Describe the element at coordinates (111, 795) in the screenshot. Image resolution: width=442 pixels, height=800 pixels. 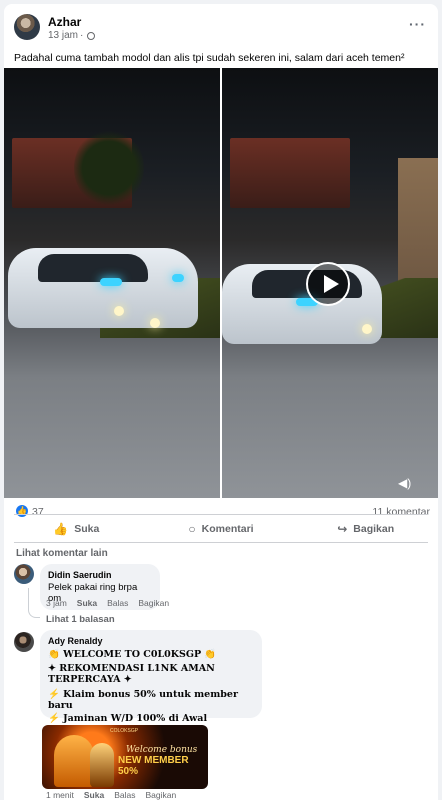
I see `comment-meta: 1 menit Suka Balas Bagikan` at that location.